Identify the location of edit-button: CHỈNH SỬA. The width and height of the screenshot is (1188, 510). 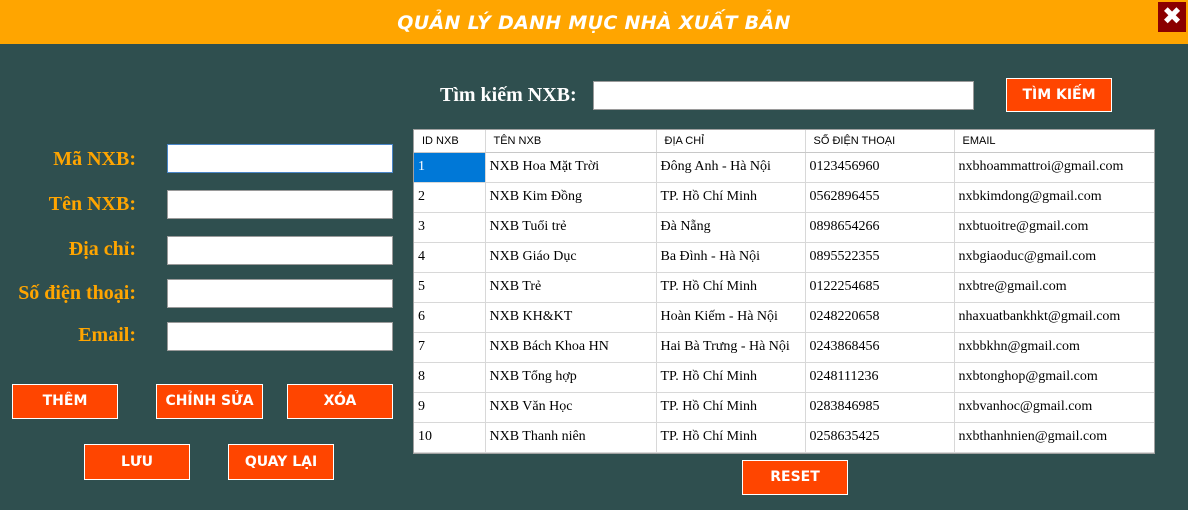
(209, 401).